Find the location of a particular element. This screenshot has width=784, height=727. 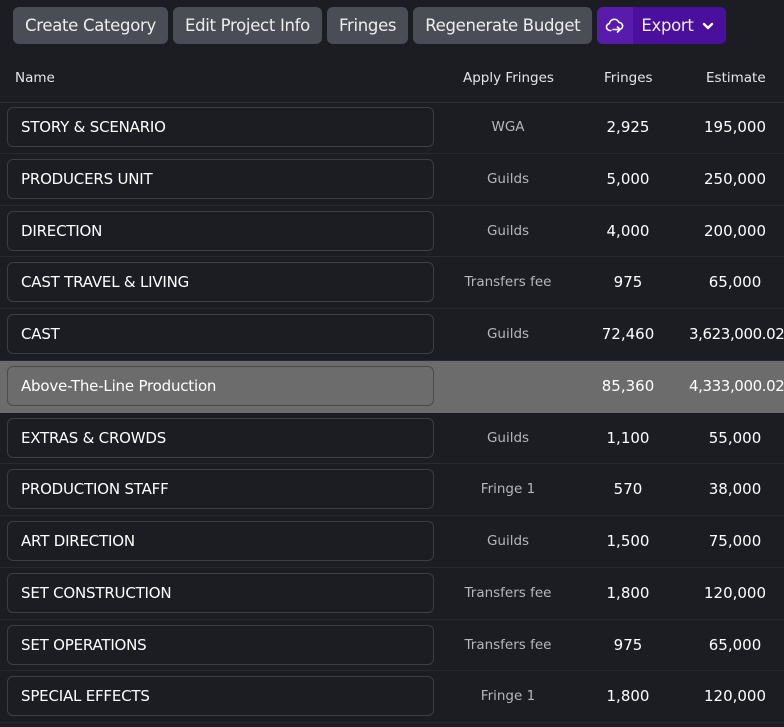

table-row: ART DIRECTION Guilds 1,500 75,000 is located at coordinates (392, 542).